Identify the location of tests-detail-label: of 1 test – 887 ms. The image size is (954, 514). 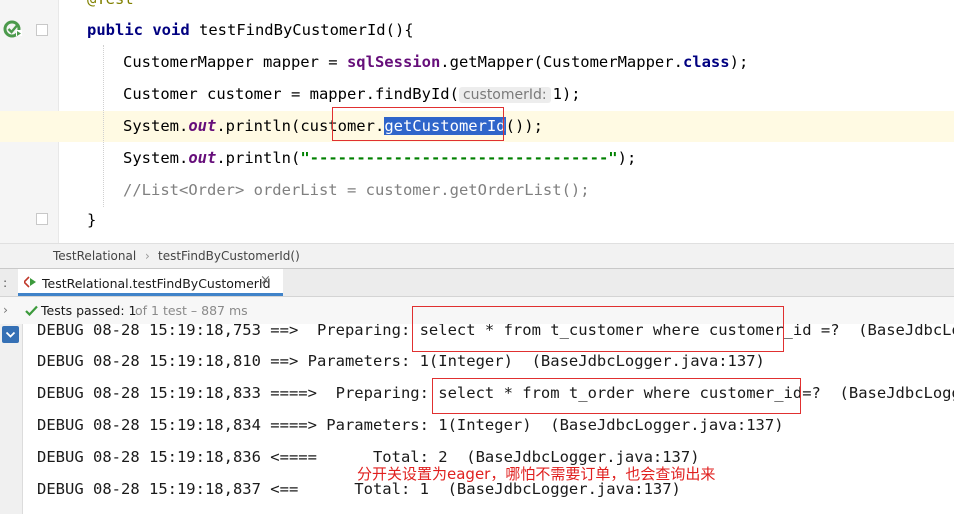
(191, 310).